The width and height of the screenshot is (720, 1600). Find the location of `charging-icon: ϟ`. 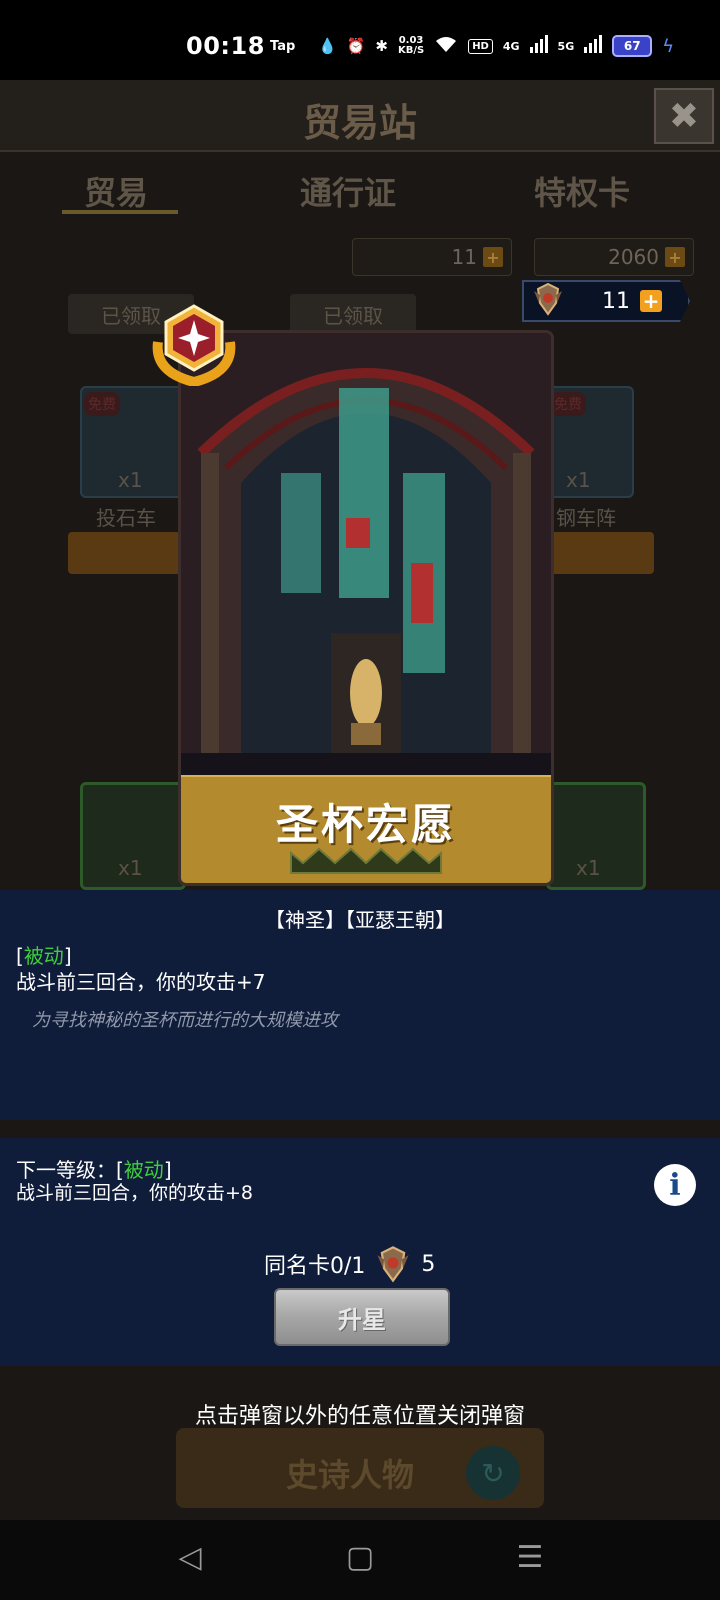

charging-icon: ϟ is located at coordinates (668, 46).